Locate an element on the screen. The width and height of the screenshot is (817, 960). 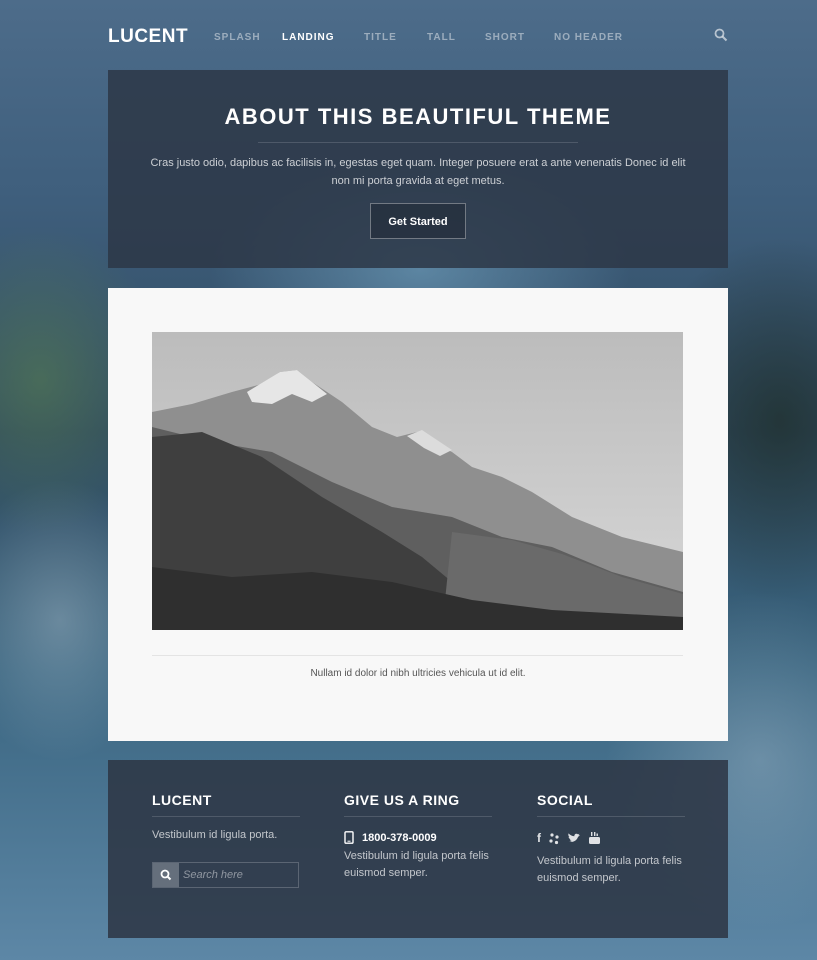
brand-logo: LUCENT is located at coordinates (148, 37).